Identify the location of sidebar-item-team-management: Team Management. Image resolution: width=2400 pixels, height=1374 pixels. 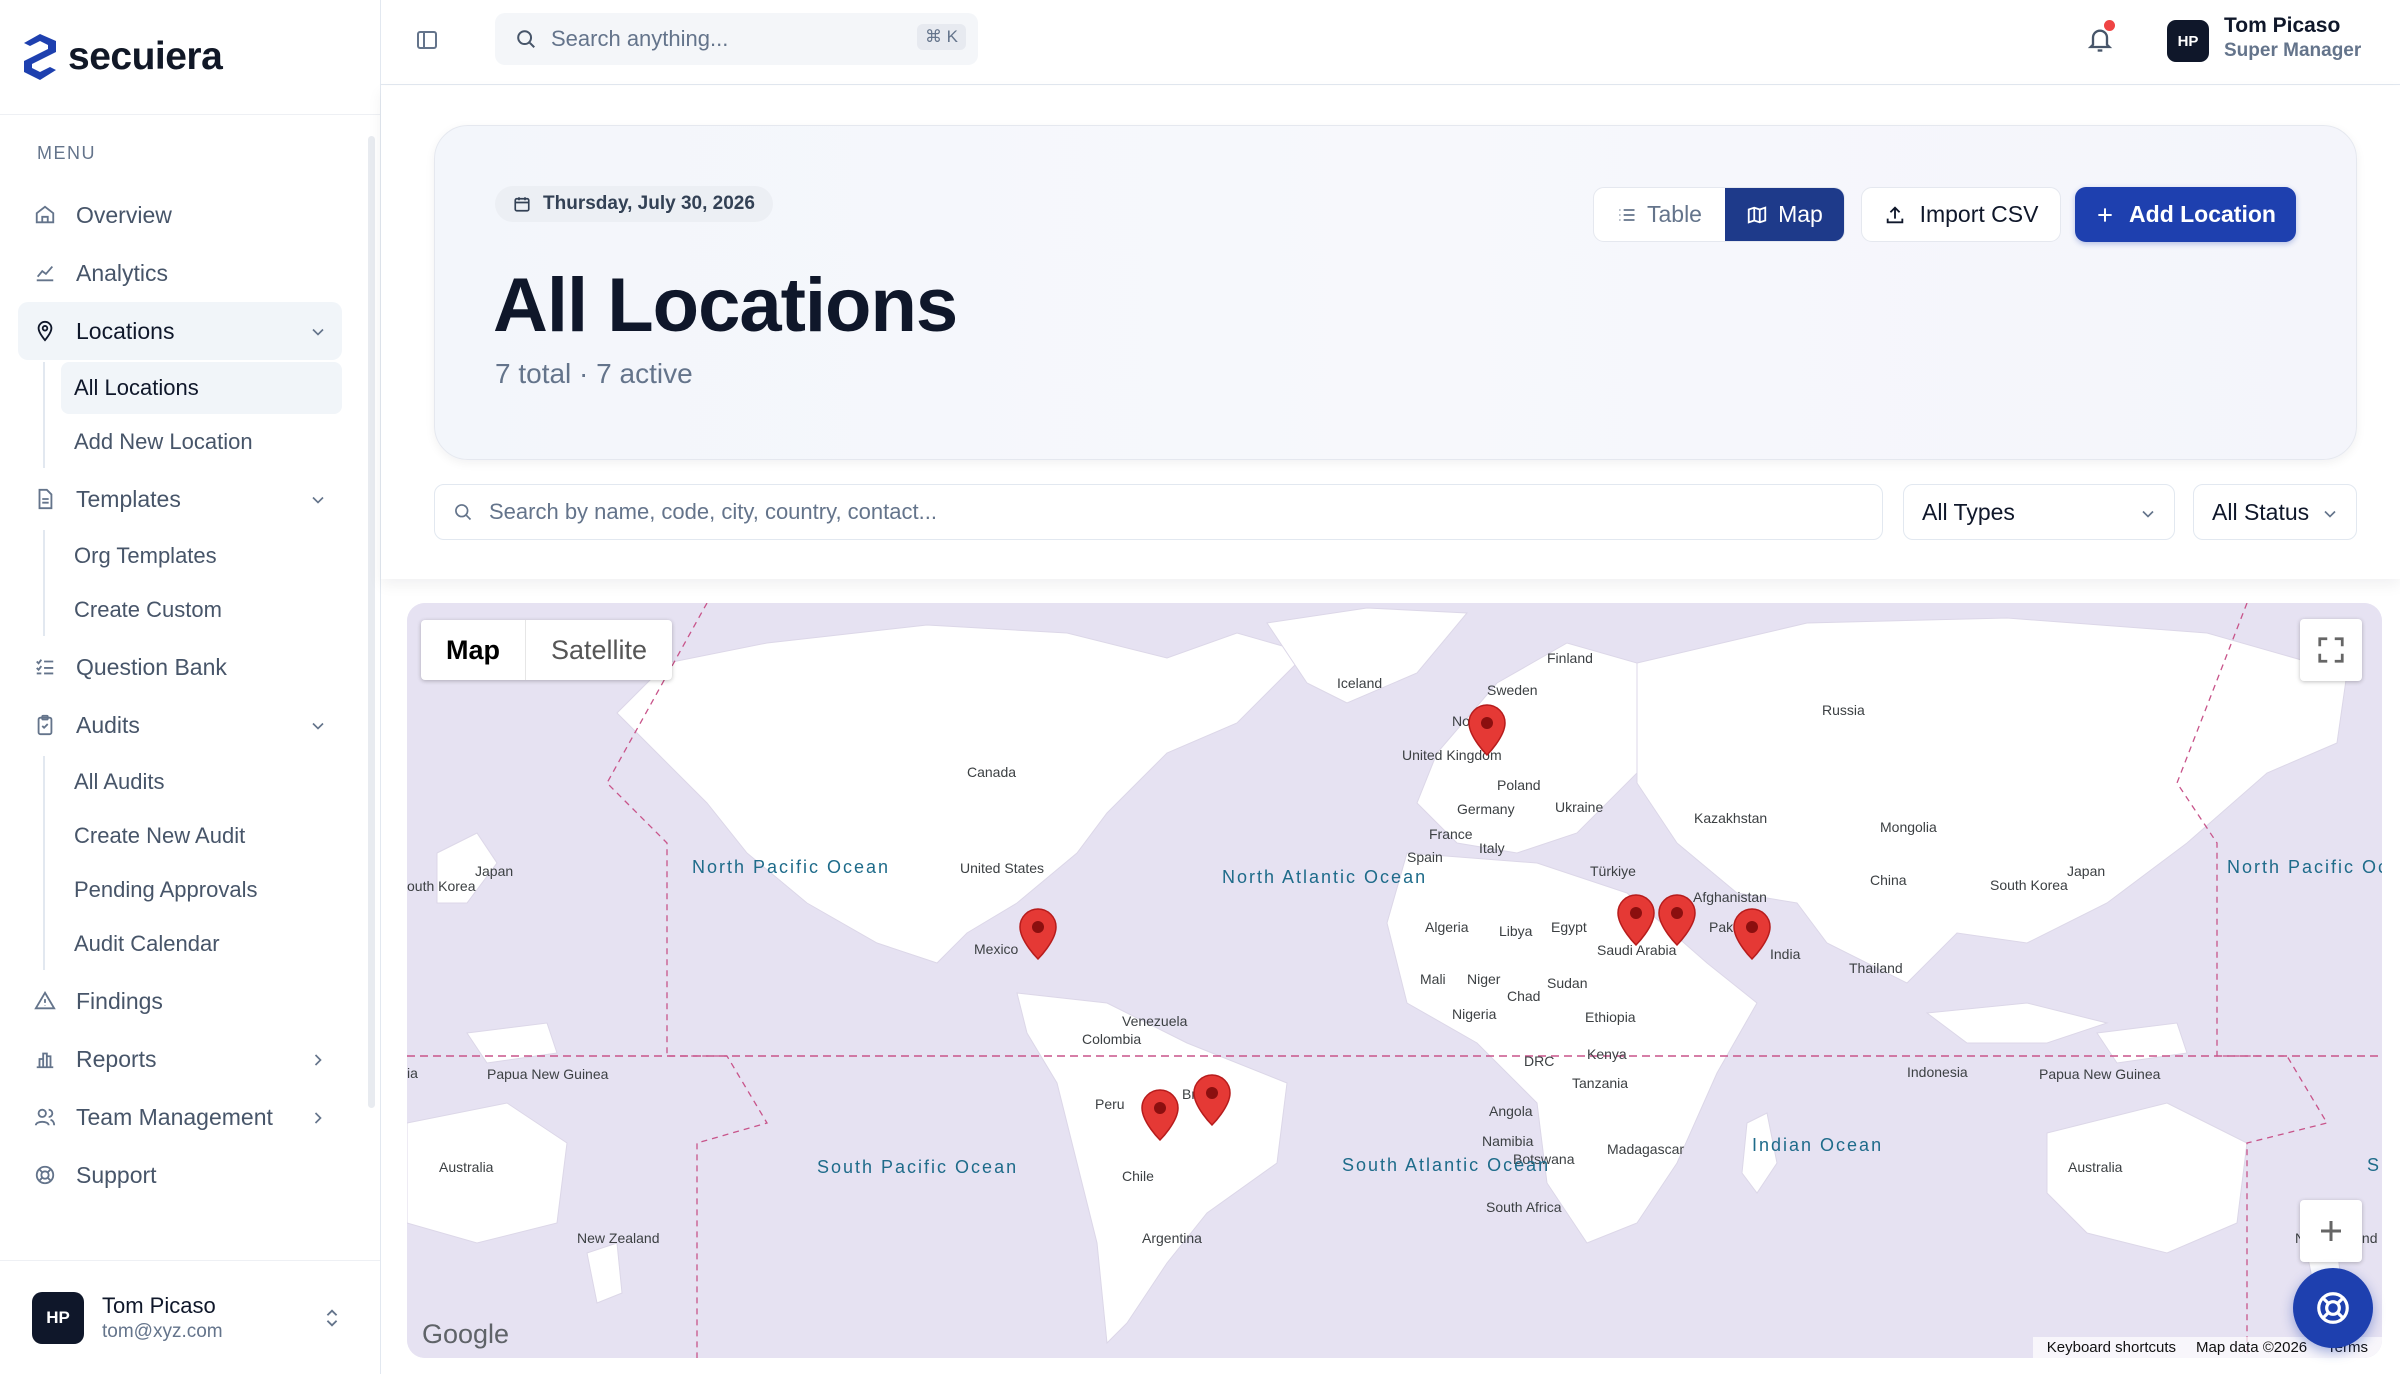
(180, 1117).